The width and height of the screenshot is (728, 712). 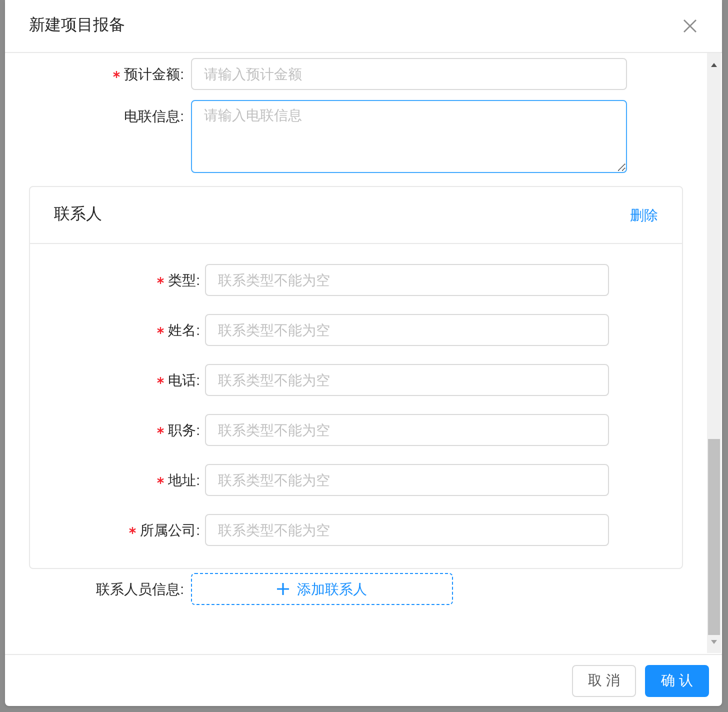 What do you see at coordinates (604, 680) in the screenshot?
I see `cancel-button: 取 消` at bounding box center [604, 680].